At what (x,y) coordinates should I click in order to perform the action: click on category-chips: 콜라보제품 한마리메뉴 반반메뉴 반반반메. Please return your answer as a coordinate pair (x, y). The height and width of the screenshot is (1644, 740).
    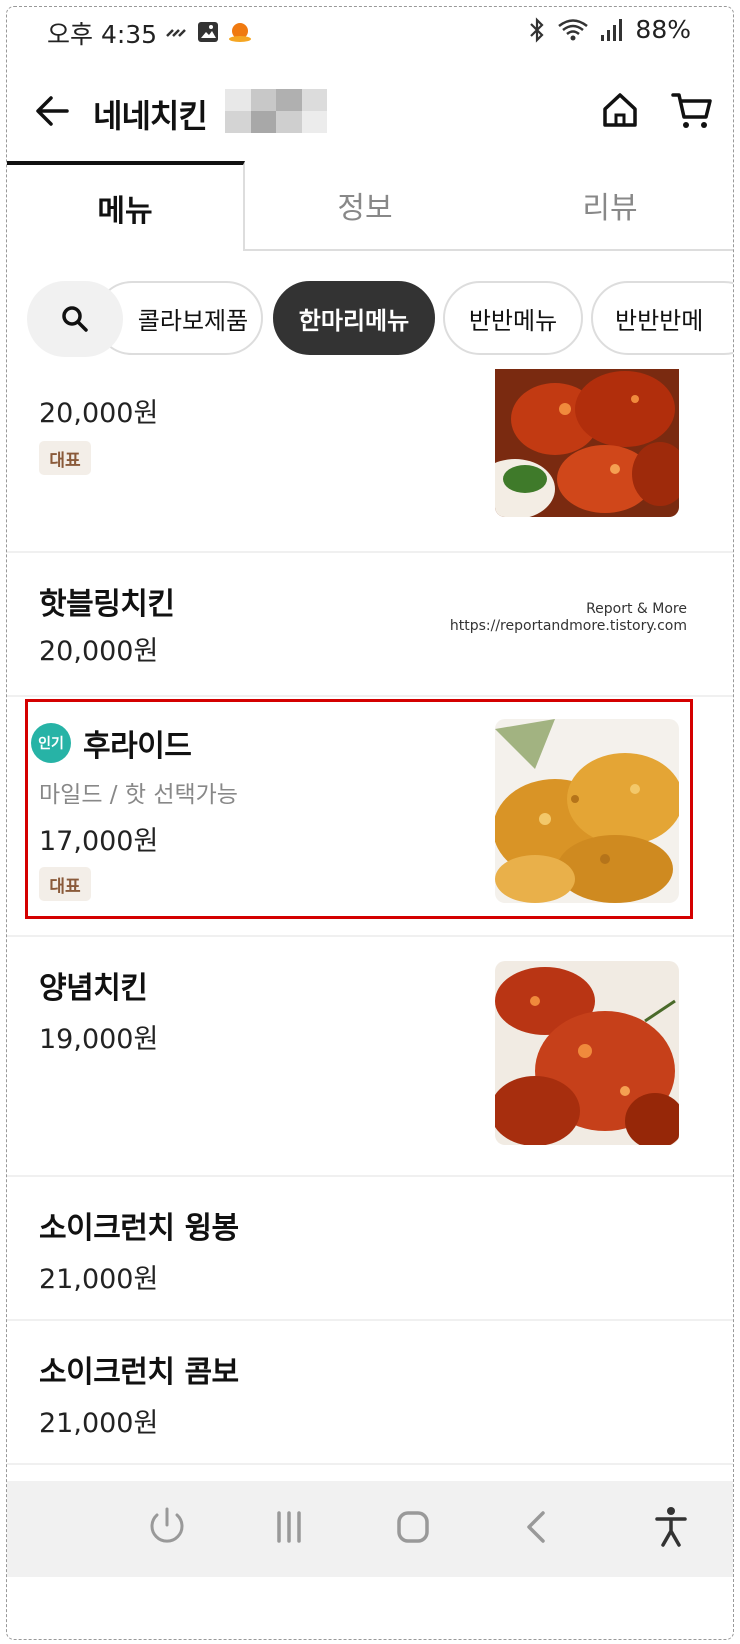
    Looking at the image, I should click on (370, 316).